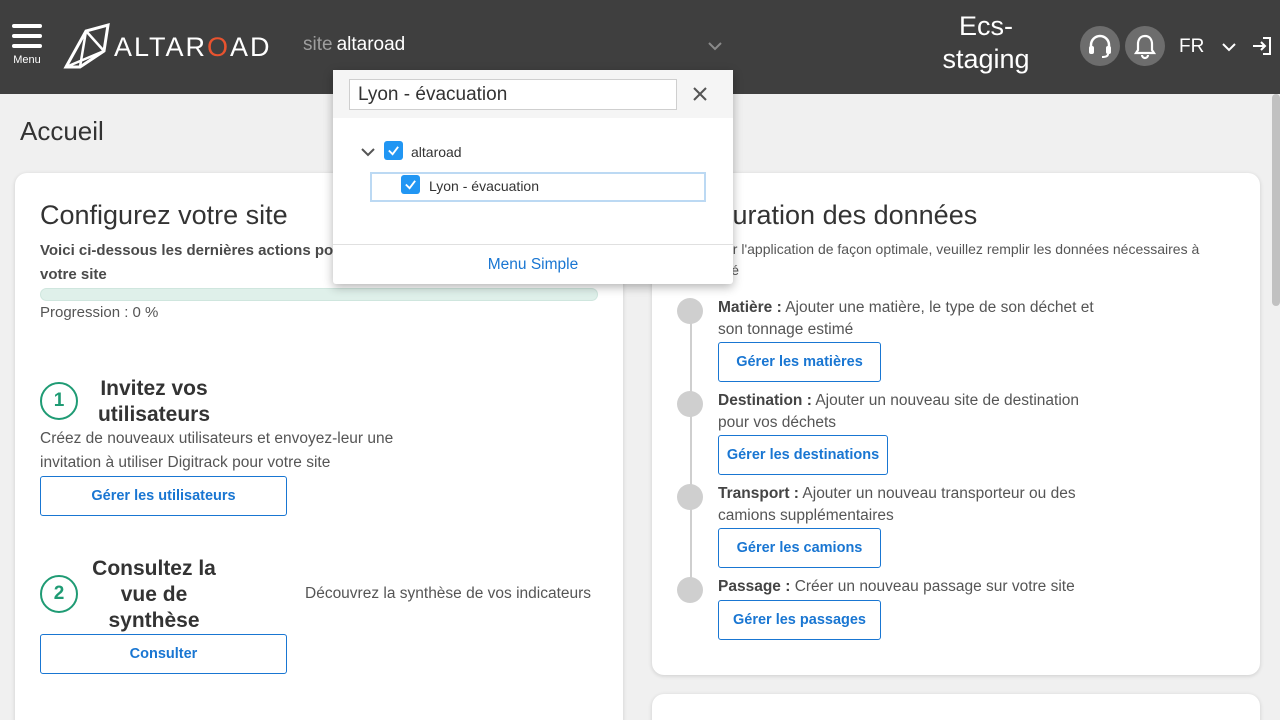 The height and width of the screenshot is (720, 1280). I want to click on logout-icon, so click(1262, 46).